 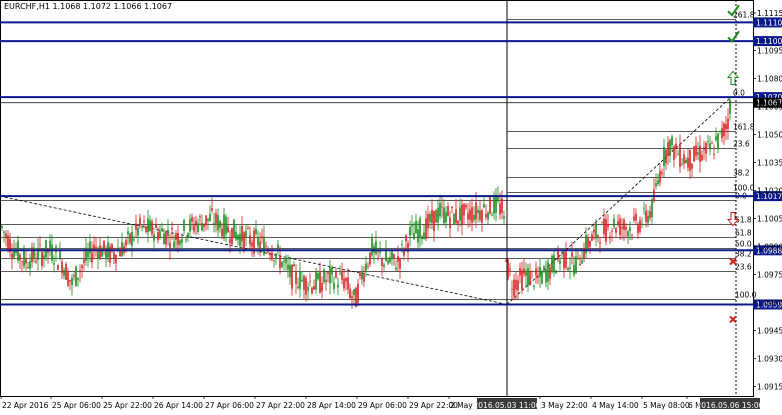 What do you see at coordinates (564, 405) in the screenshot?
I see `x-tick-label: 3 May 22:00` at bounding box center [564, 405].